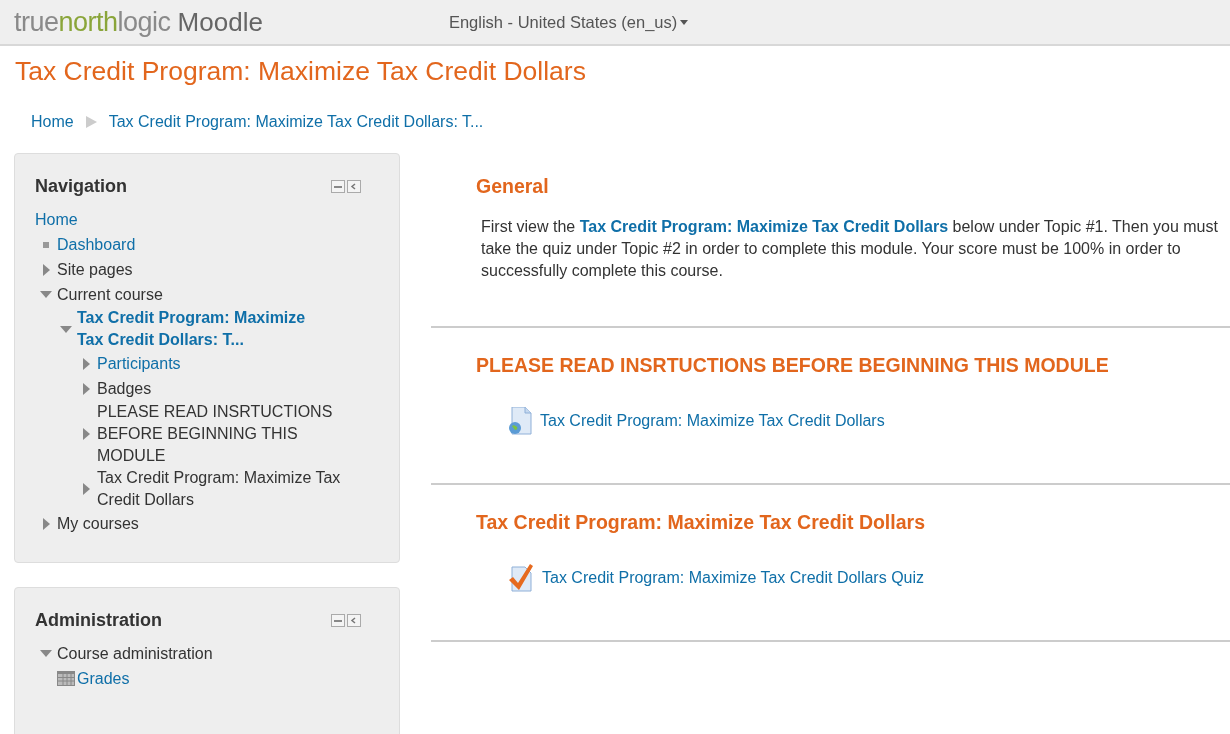 The height and width of the screenshot is (734, 1230). What do you see at coordinates (98, 620) in the screenshot?
I see `block-title: Administration` at bounding box center [98, 620].